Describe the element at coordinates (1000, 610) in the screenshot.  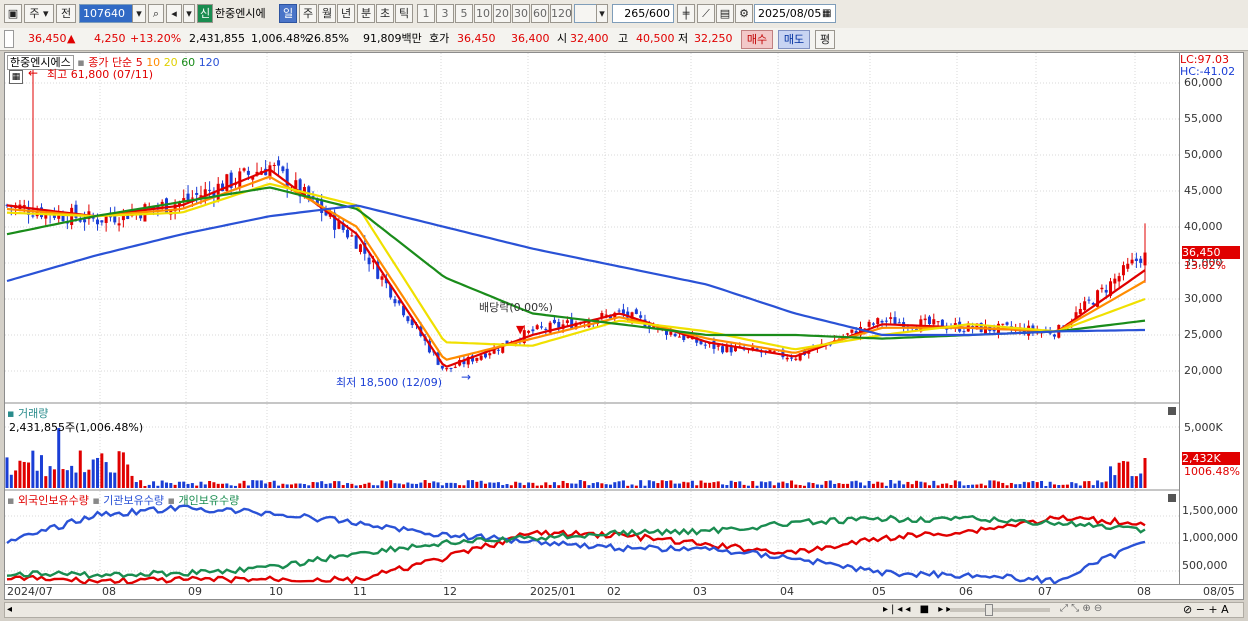
I see `zoom-slider-track` at that location.